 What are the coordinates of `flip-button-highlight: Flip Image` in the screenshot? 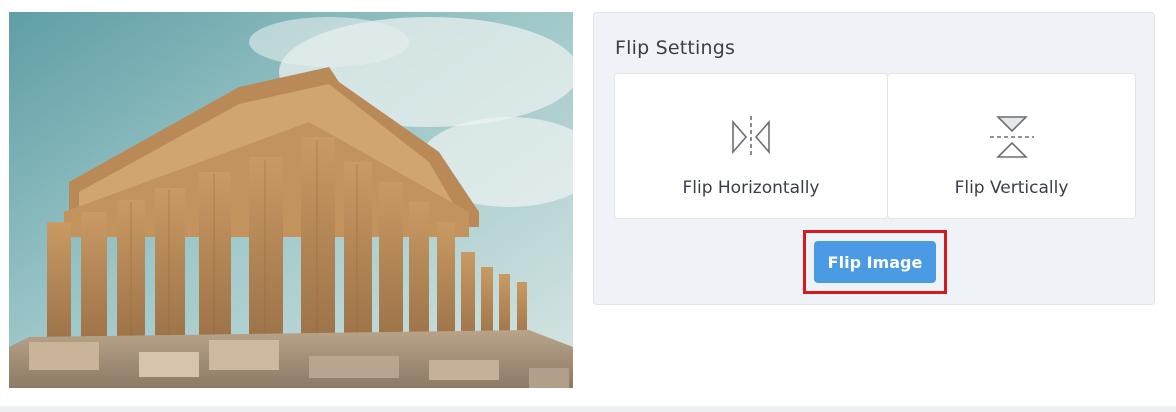 It's located at (875, 262).